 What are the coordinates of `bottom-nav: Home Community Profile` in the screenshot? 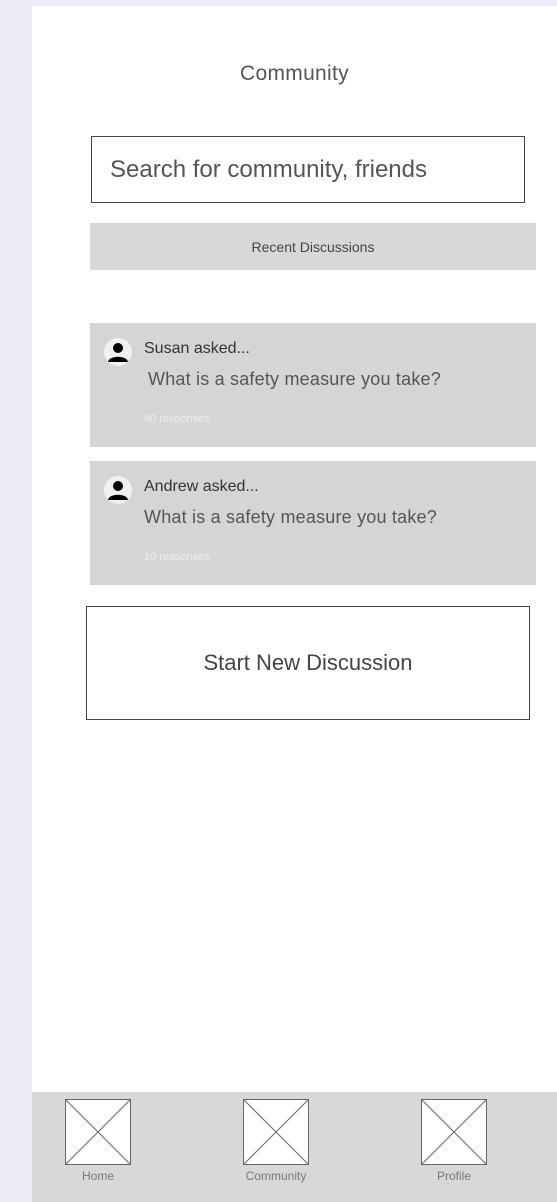 It's located at (294, 1147).